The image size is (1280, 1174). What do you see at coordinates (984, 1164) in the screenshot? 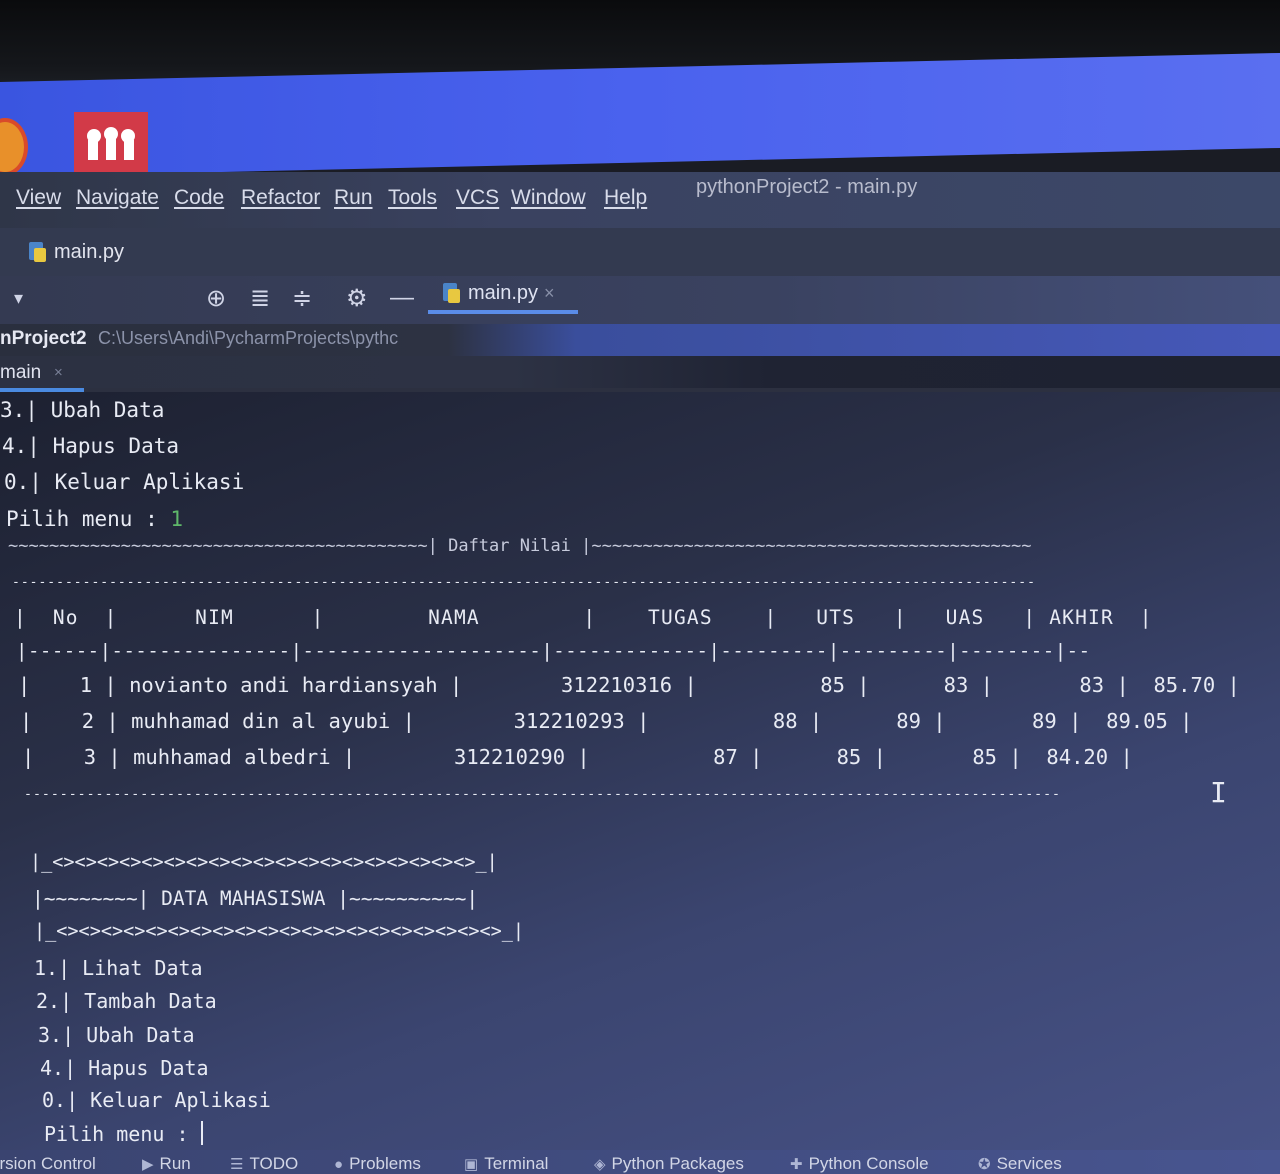
I see `services-icon: ✪` at bounding box center [984, 1164].